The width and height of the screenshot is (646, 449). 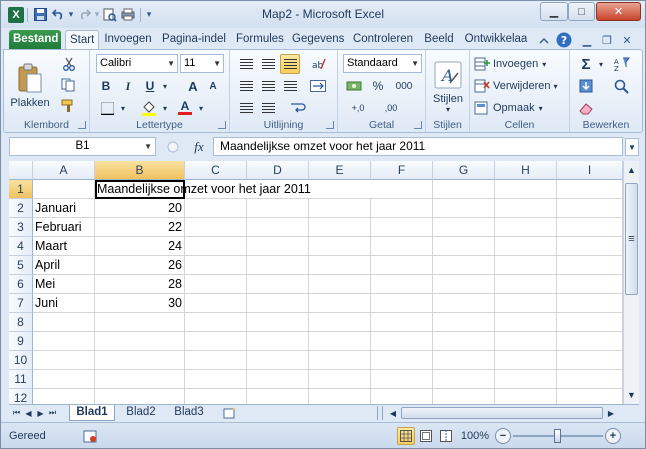 What do you see at coordinates (581, 11) in the screenshot?
I see `maximize-button: □` at bounding box center [581, 11].